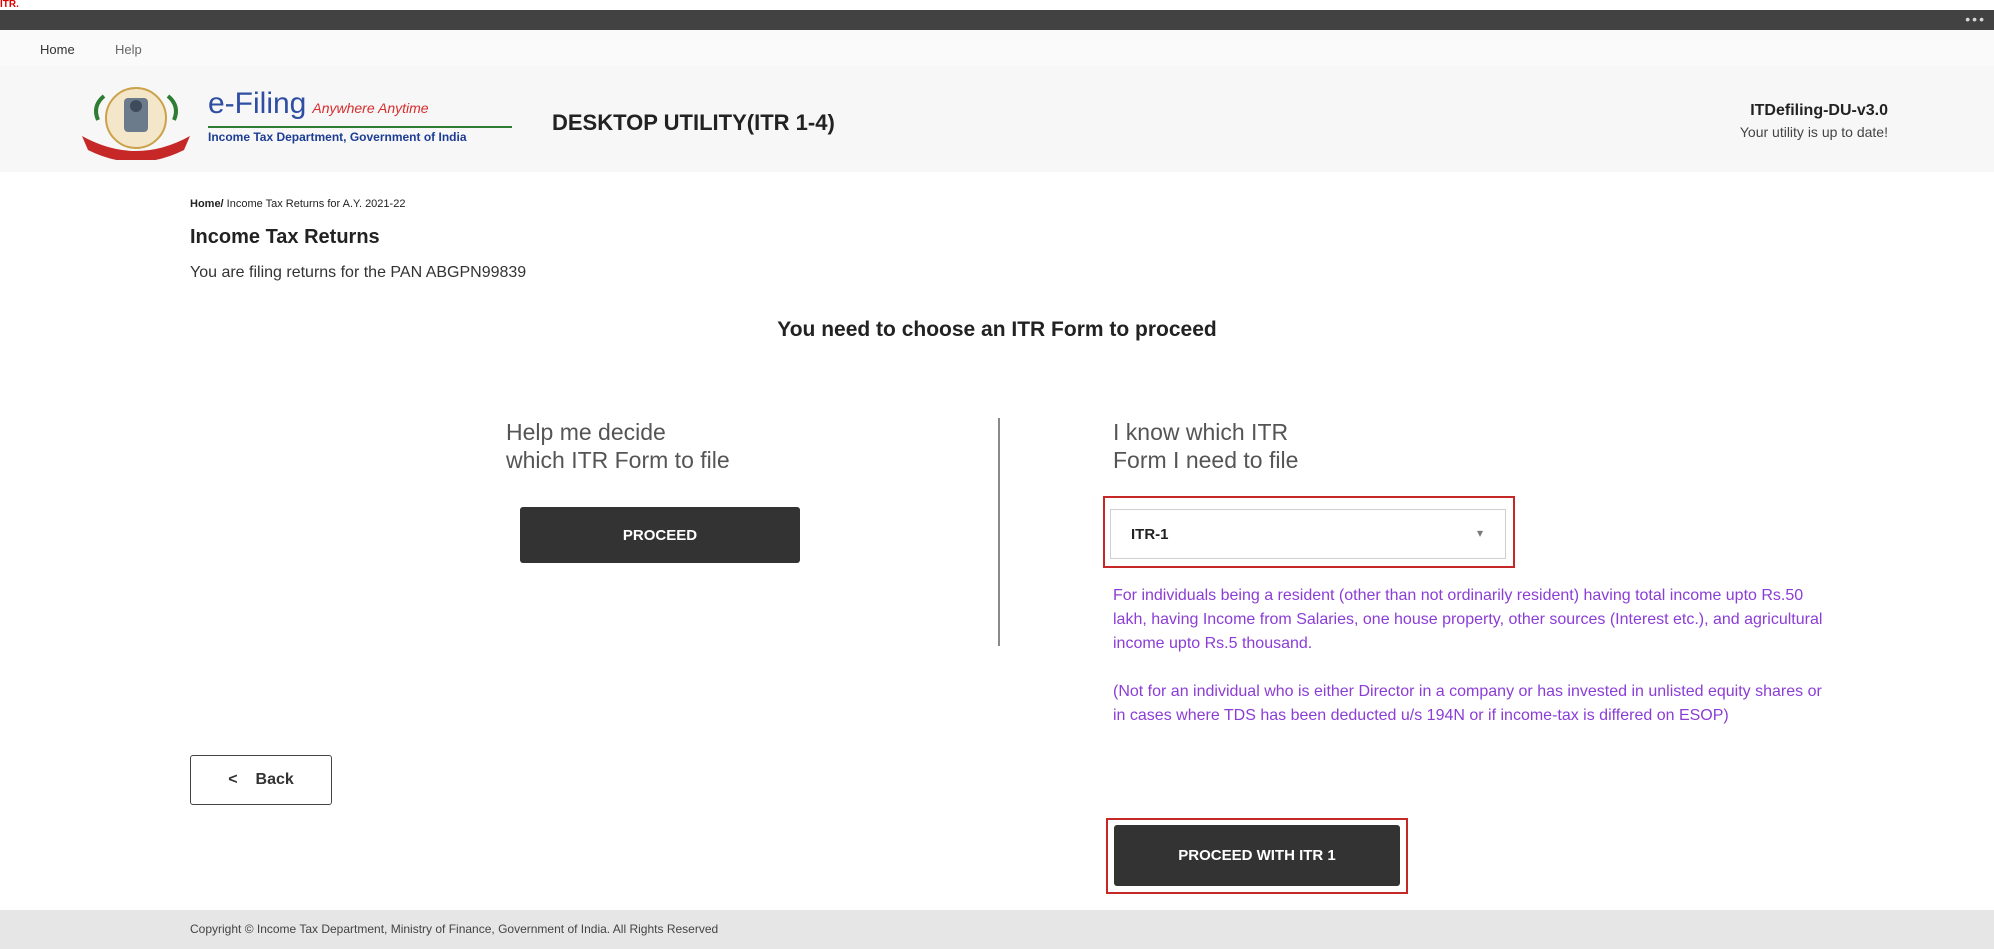 This screenshot has height=949, width=1994. Describe the element at coordinates (1206, 460) in the screenshot. I see `know-itr-line-2: Form I need to file` at that location.